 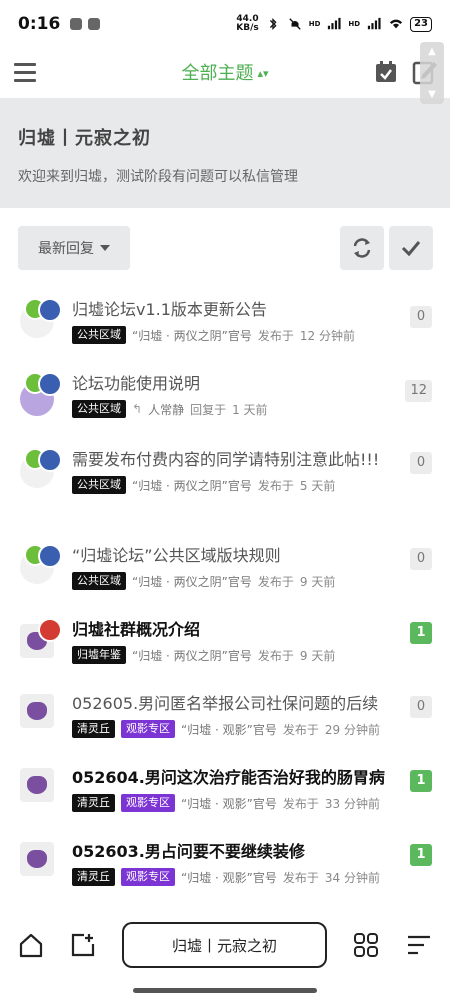 I want to click on grid-icon, so click(x=366, y=945).